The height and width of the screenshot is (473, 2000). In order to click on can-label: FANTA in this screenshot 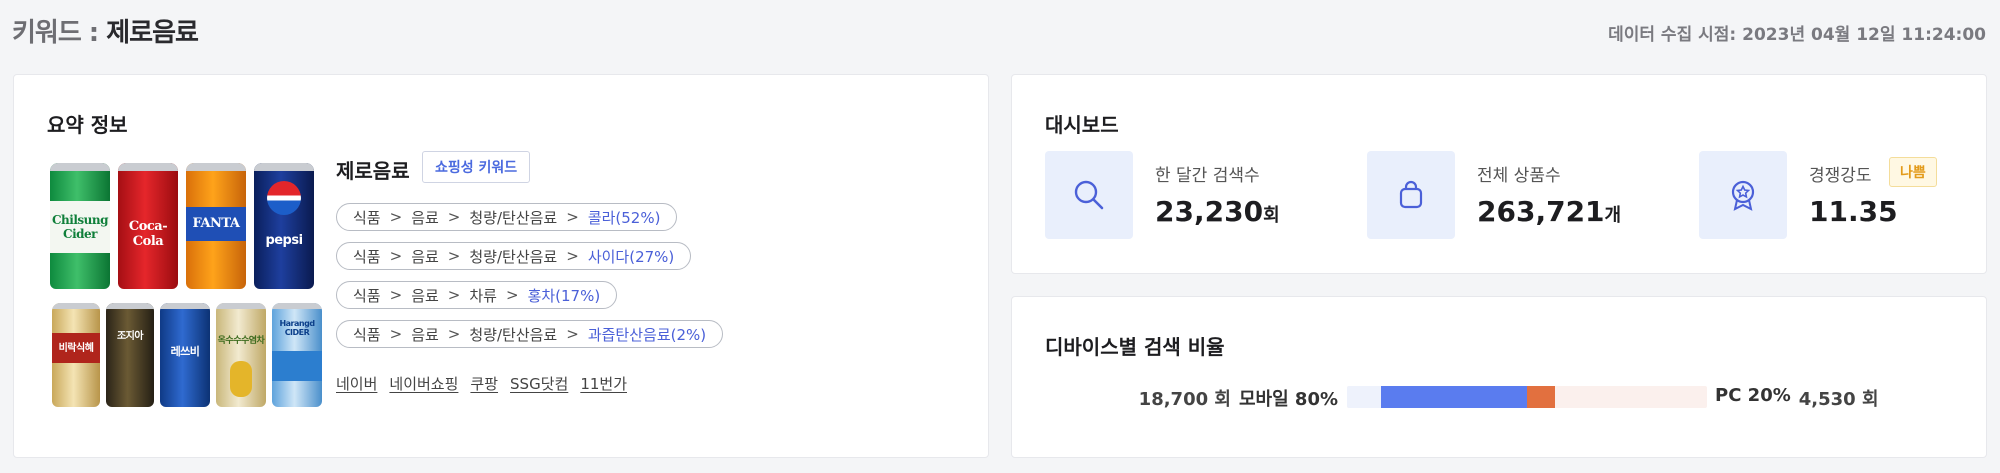, I will do `click(216, 223)`.